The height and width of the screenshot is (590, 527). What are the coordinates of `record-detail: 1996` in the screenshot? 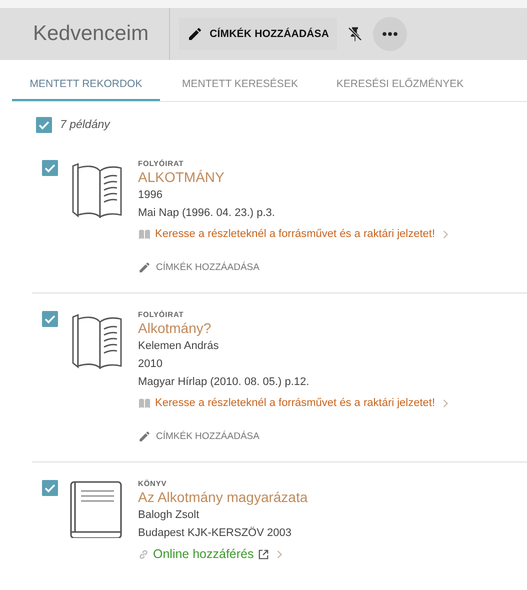 It's located at (150, 195).